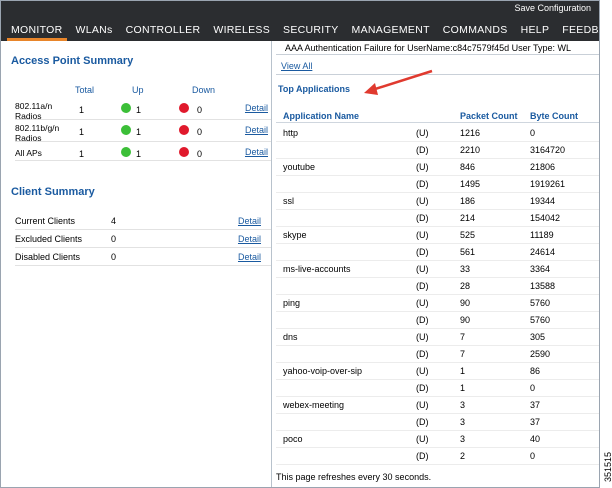 This screenshot has height=488, width=612. I want to click on app-byte-count: 3164720, so click(548, 150).